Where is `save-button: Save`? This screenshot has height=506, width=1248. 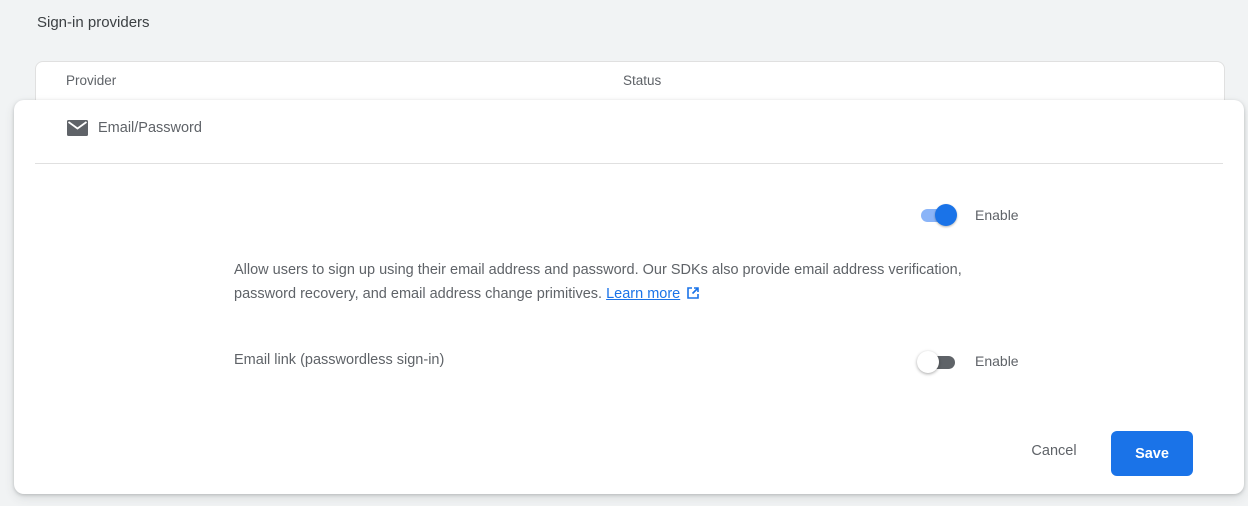
save-button: Save is located at coordinates (1152, 453).